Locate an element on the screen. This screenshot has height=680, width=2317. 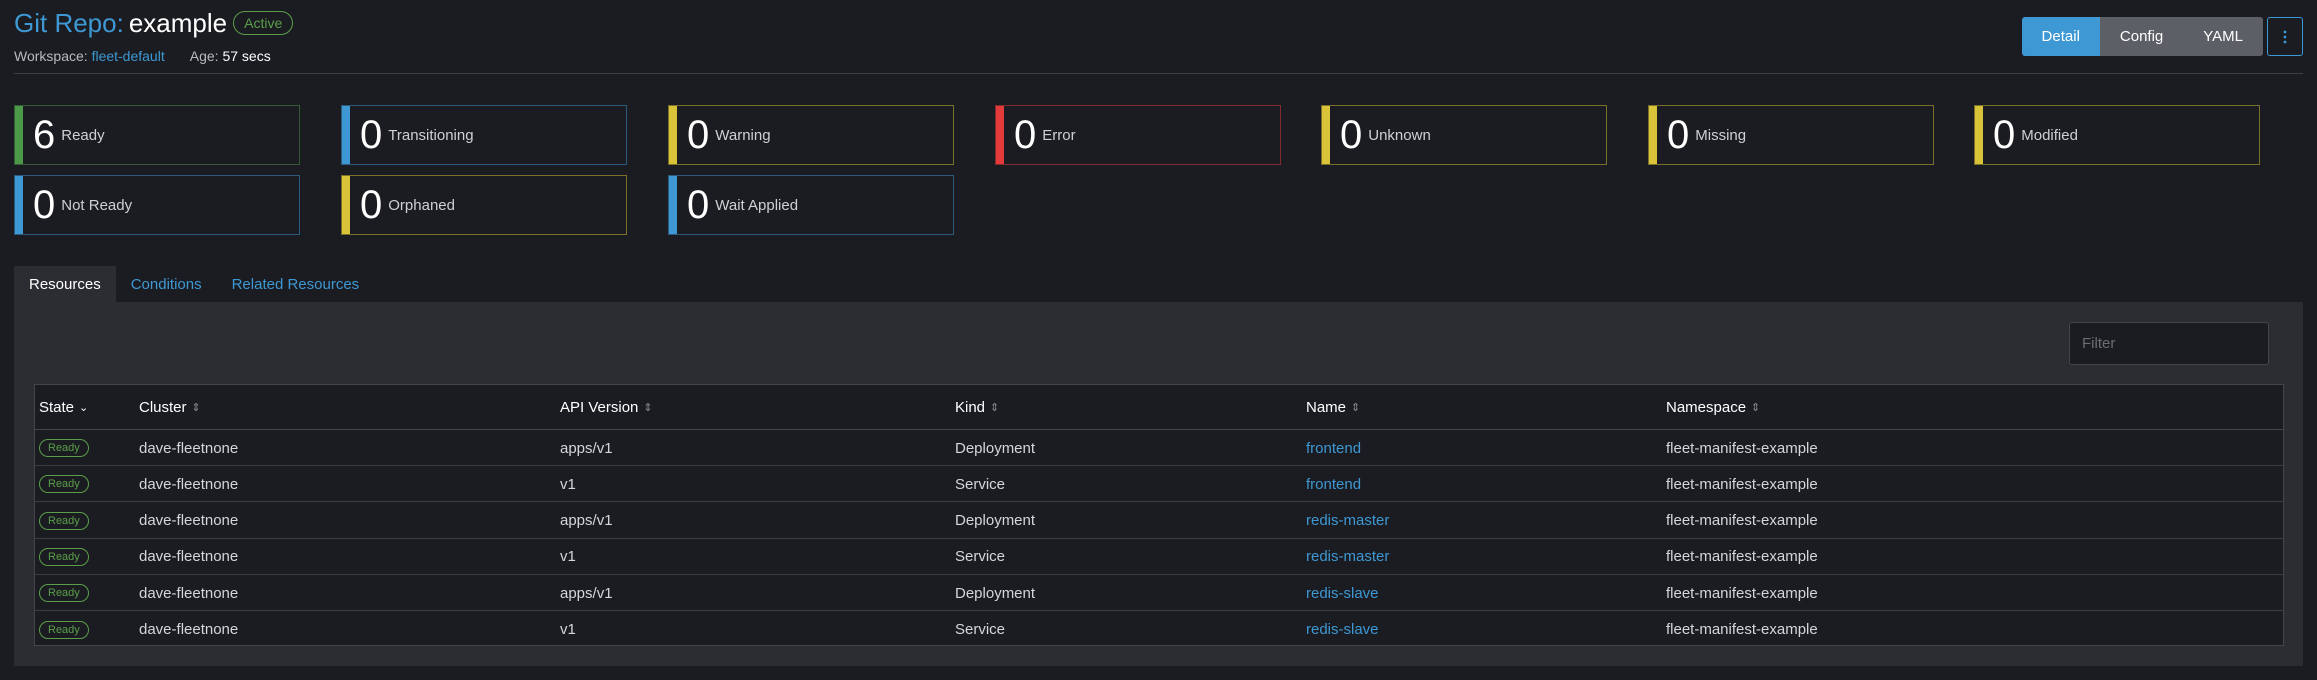
column-header-label: API Version is located at coordinates (599, 407).